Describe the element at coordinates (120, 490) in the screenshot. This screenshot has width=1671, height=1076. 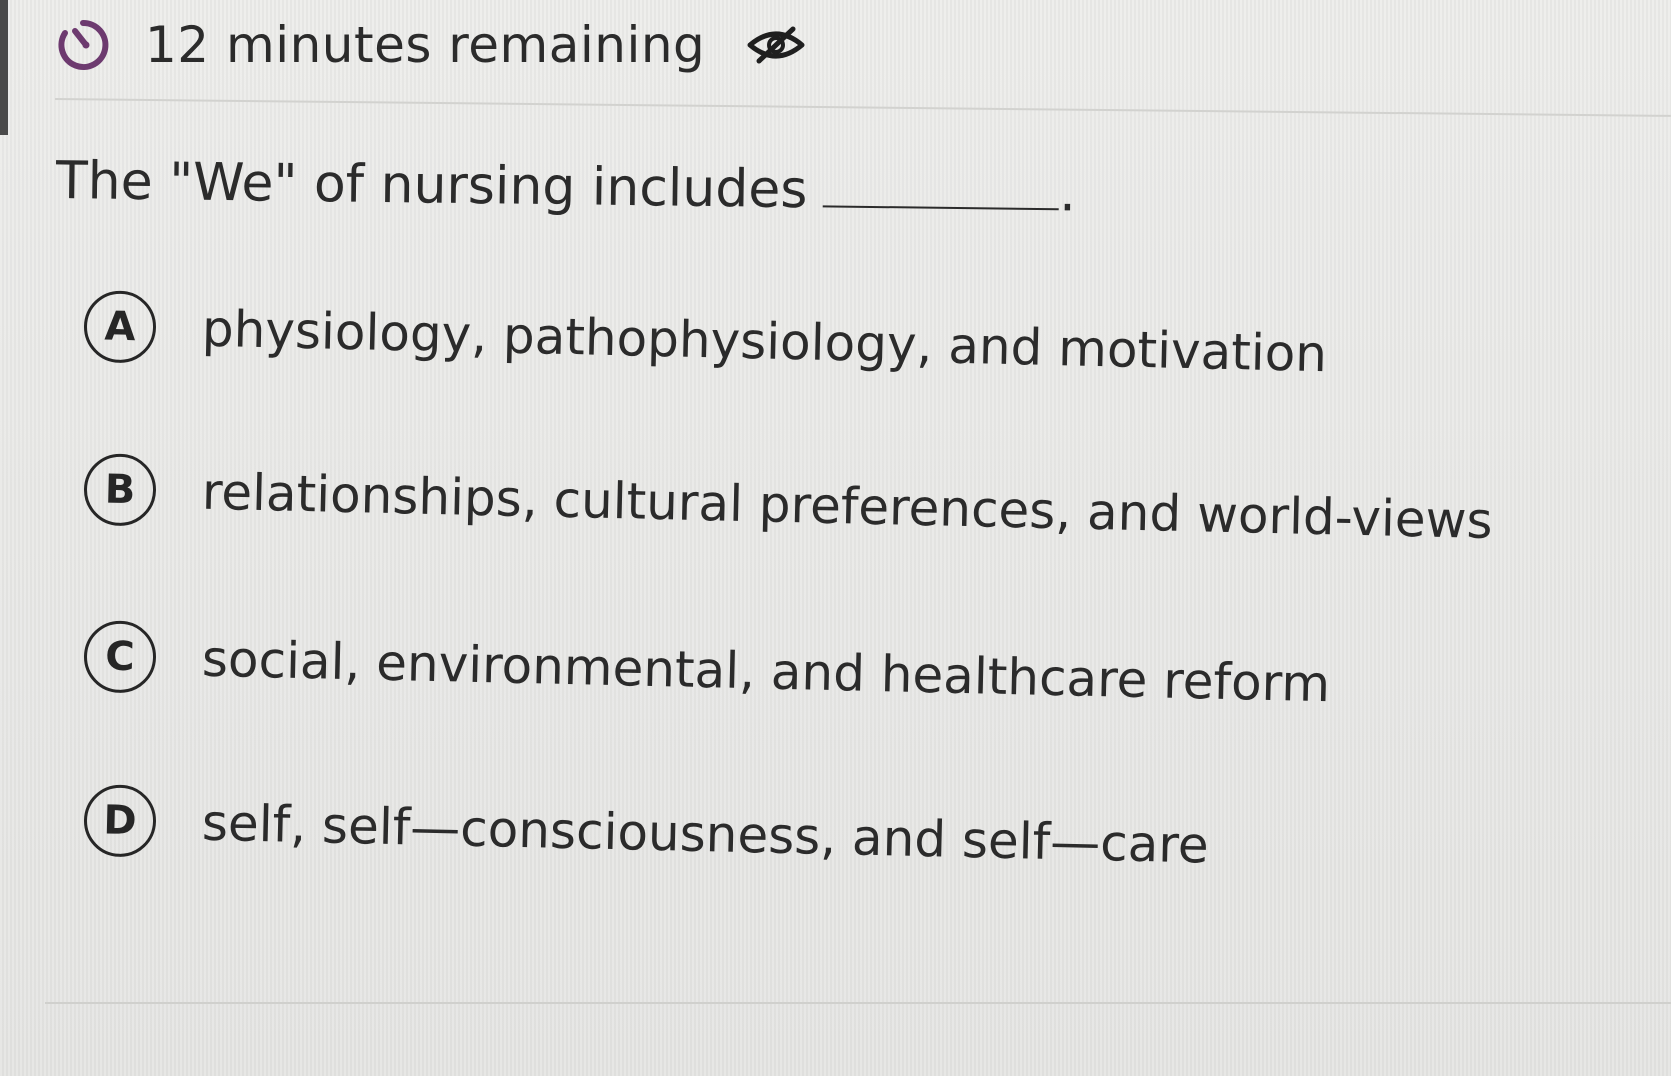
I see `option-b-badge: B` at that location.